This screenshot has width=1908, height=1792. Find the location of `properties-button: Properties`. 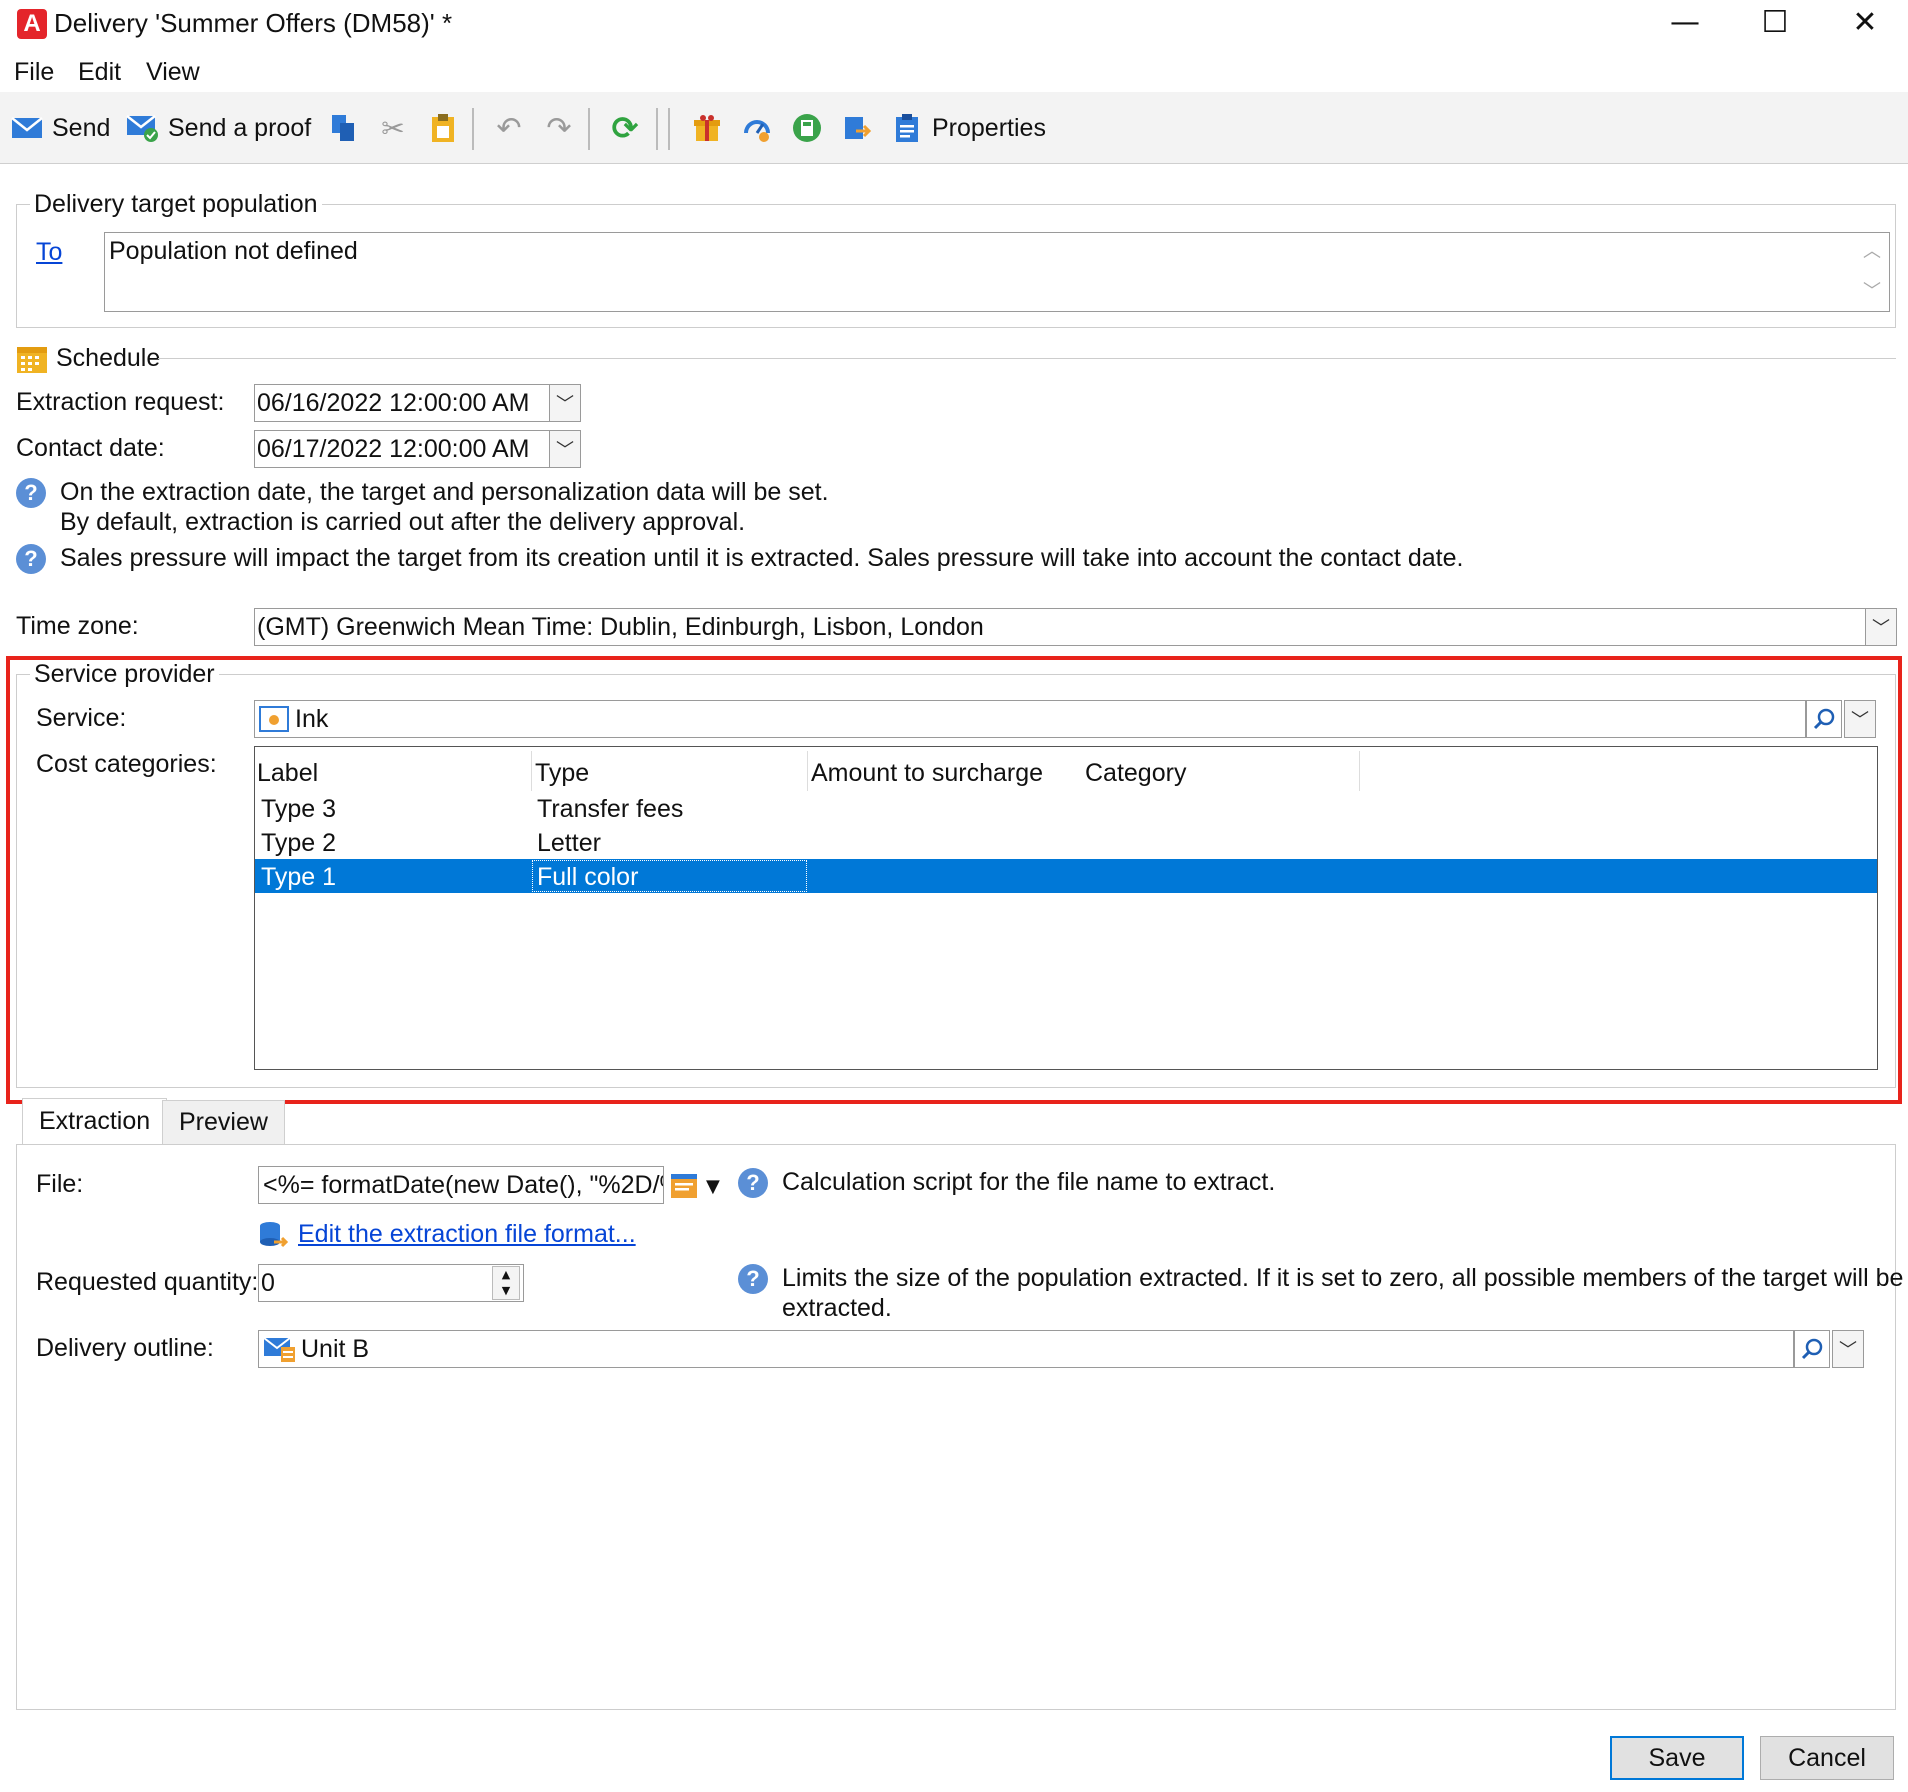

properties-button: Properties is located at coordinates (968, 128).